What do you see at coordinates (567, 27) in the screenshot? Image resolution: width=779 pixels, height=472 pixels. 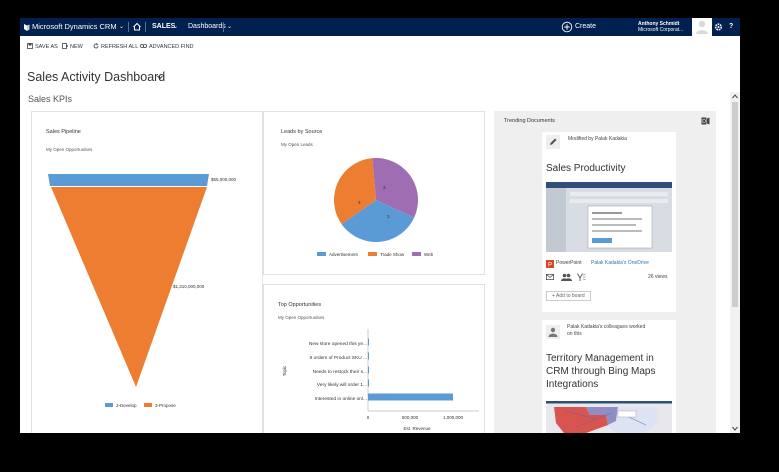 I see `create-plus-icon` at bounding box center [567, 27].